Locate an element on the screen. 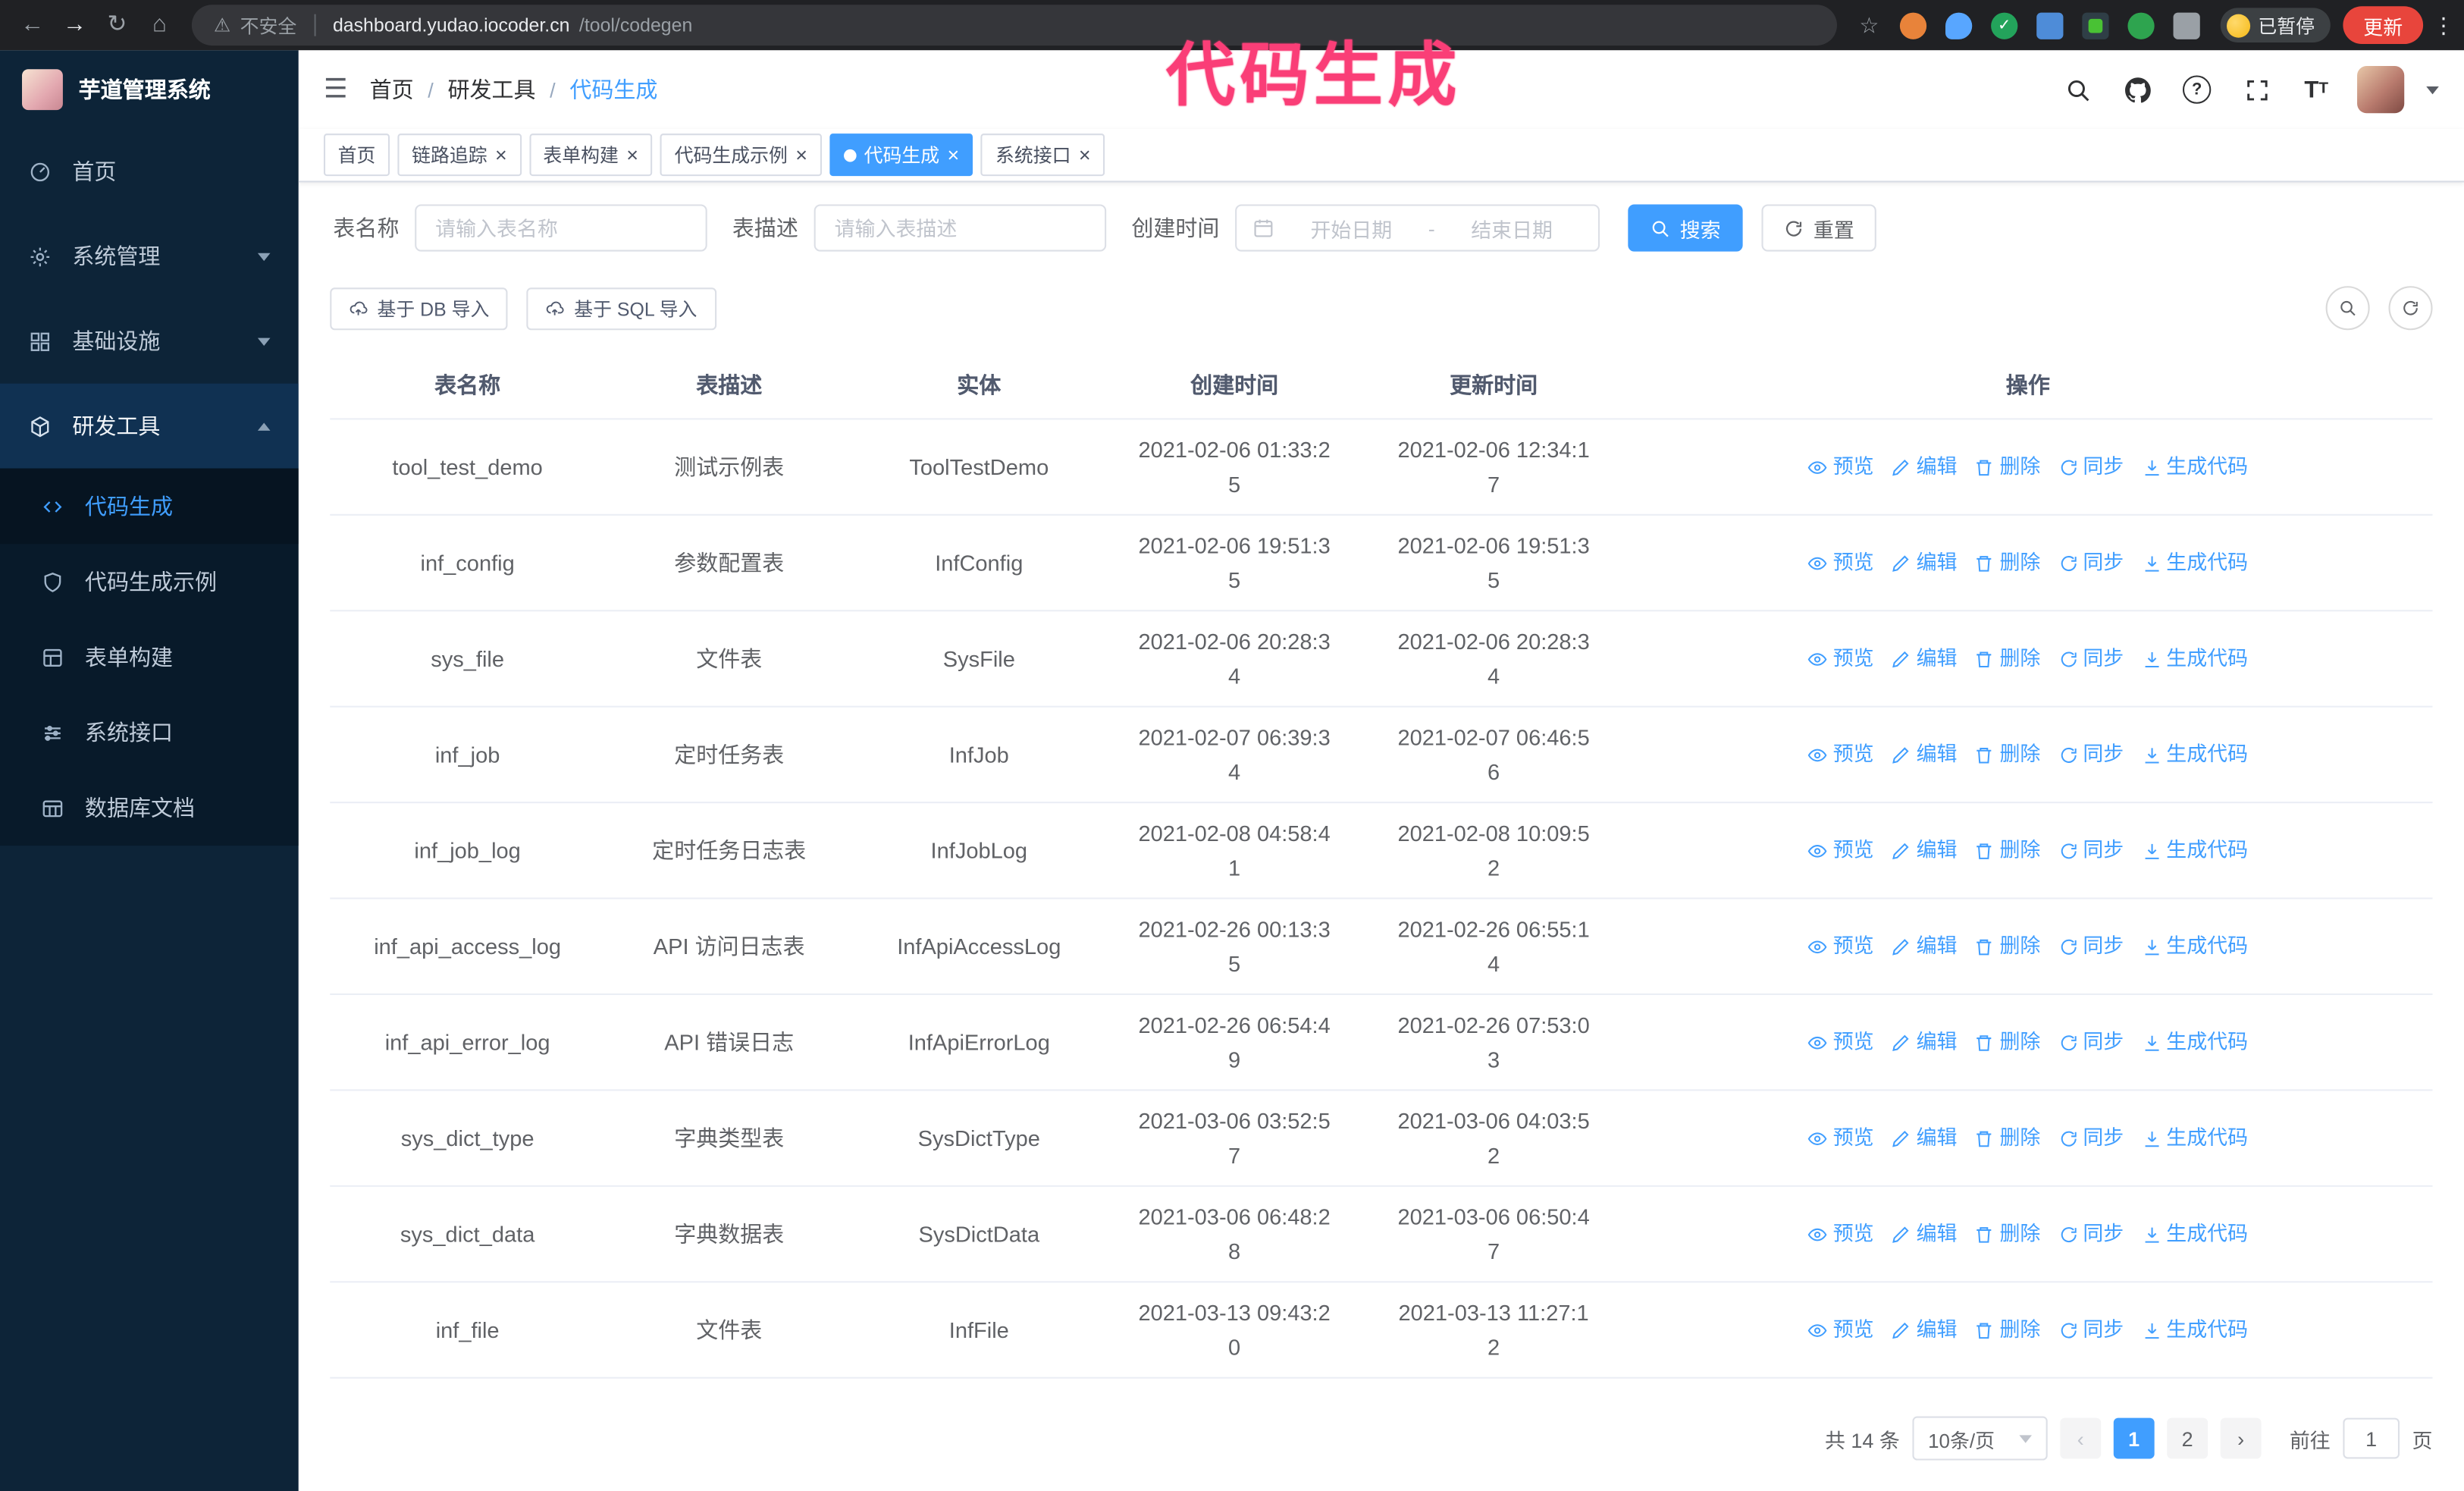 The height and width of the screenshot is (1491, 2464). table-name-input is located at coordinates (561, 228).